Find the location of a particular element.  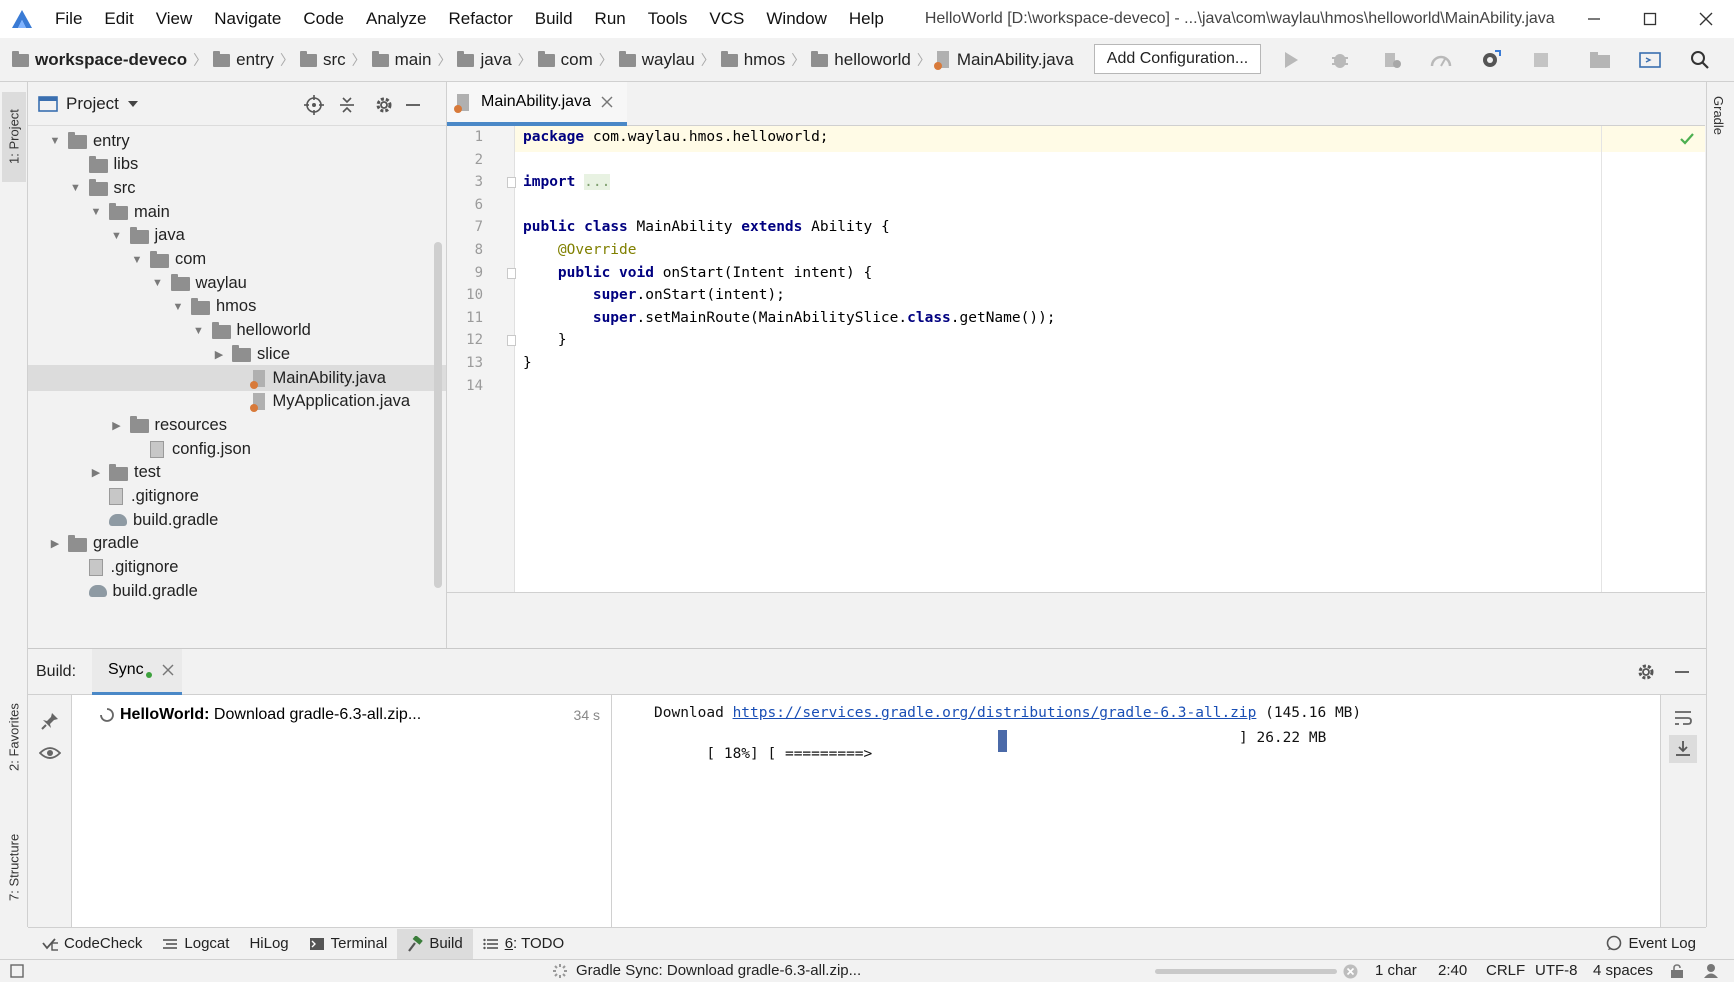

menu-code: Code is located at coordinates (323, 19).